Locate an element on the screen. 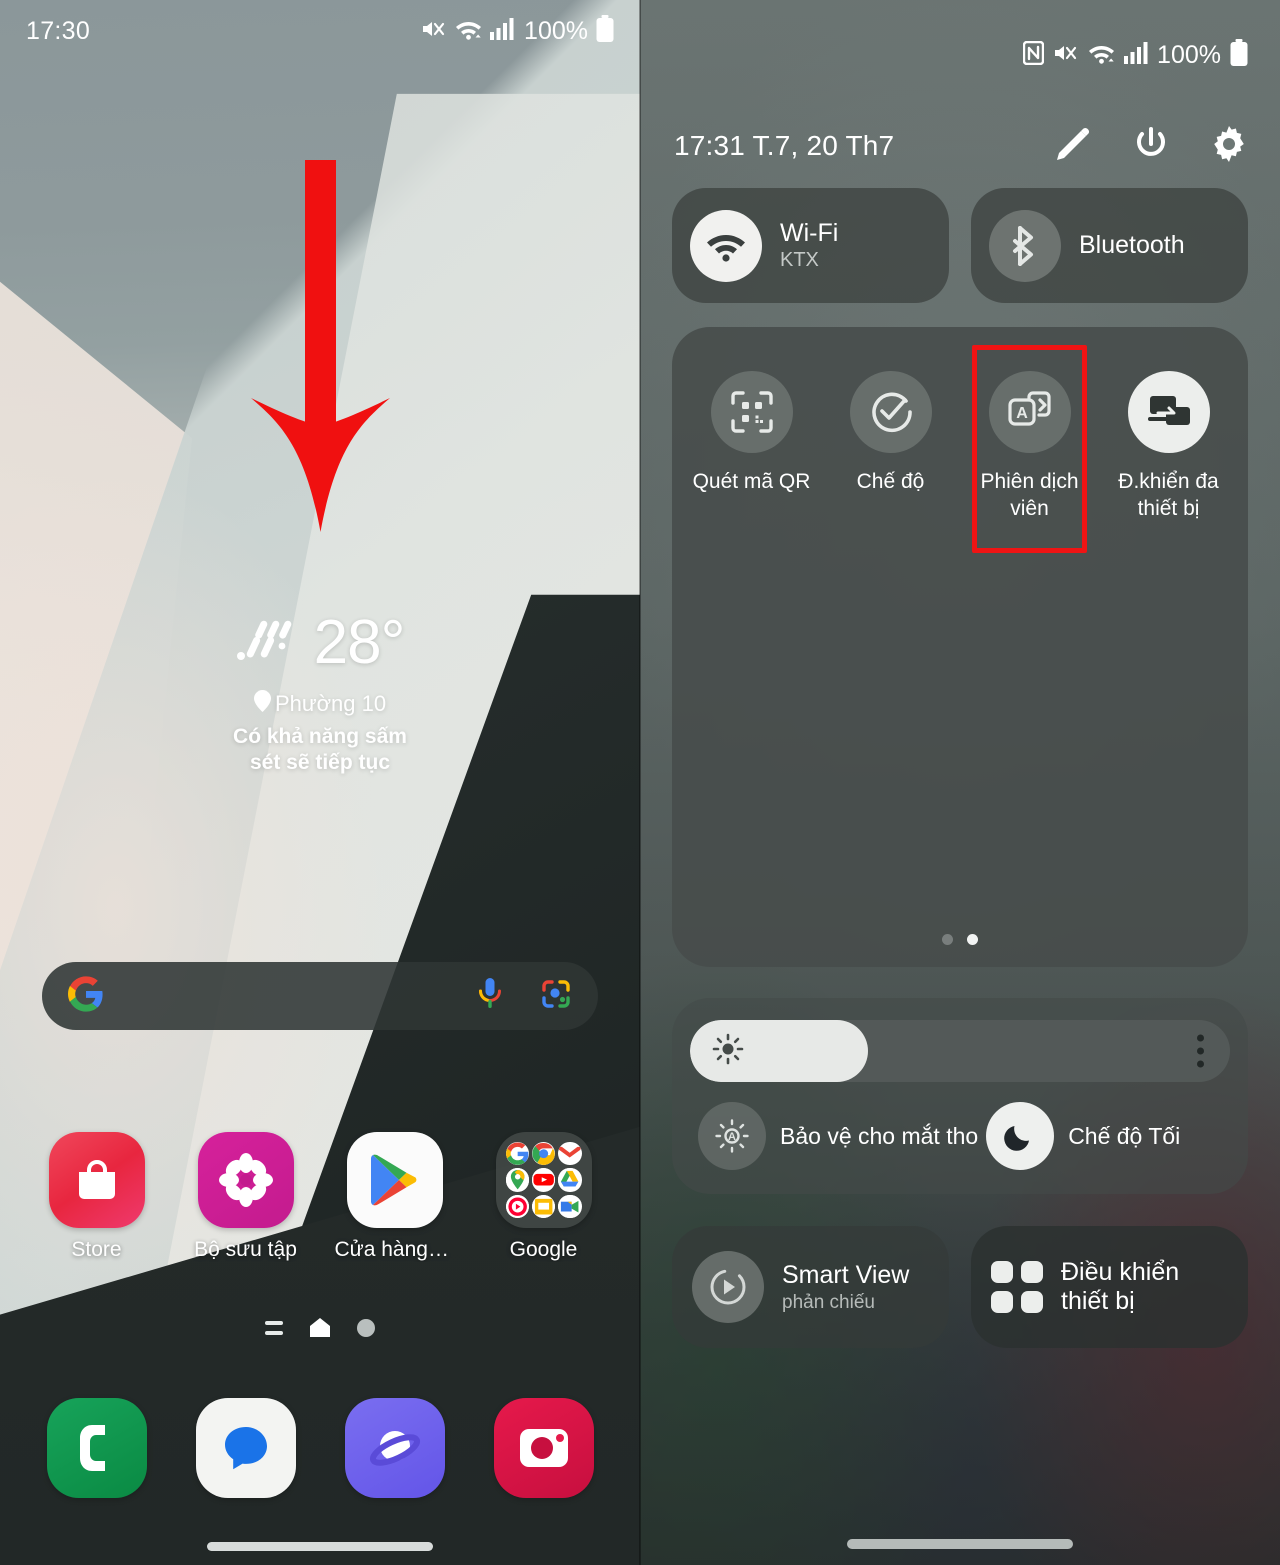  dock-app-camera is located at coordinates (544, 1448).